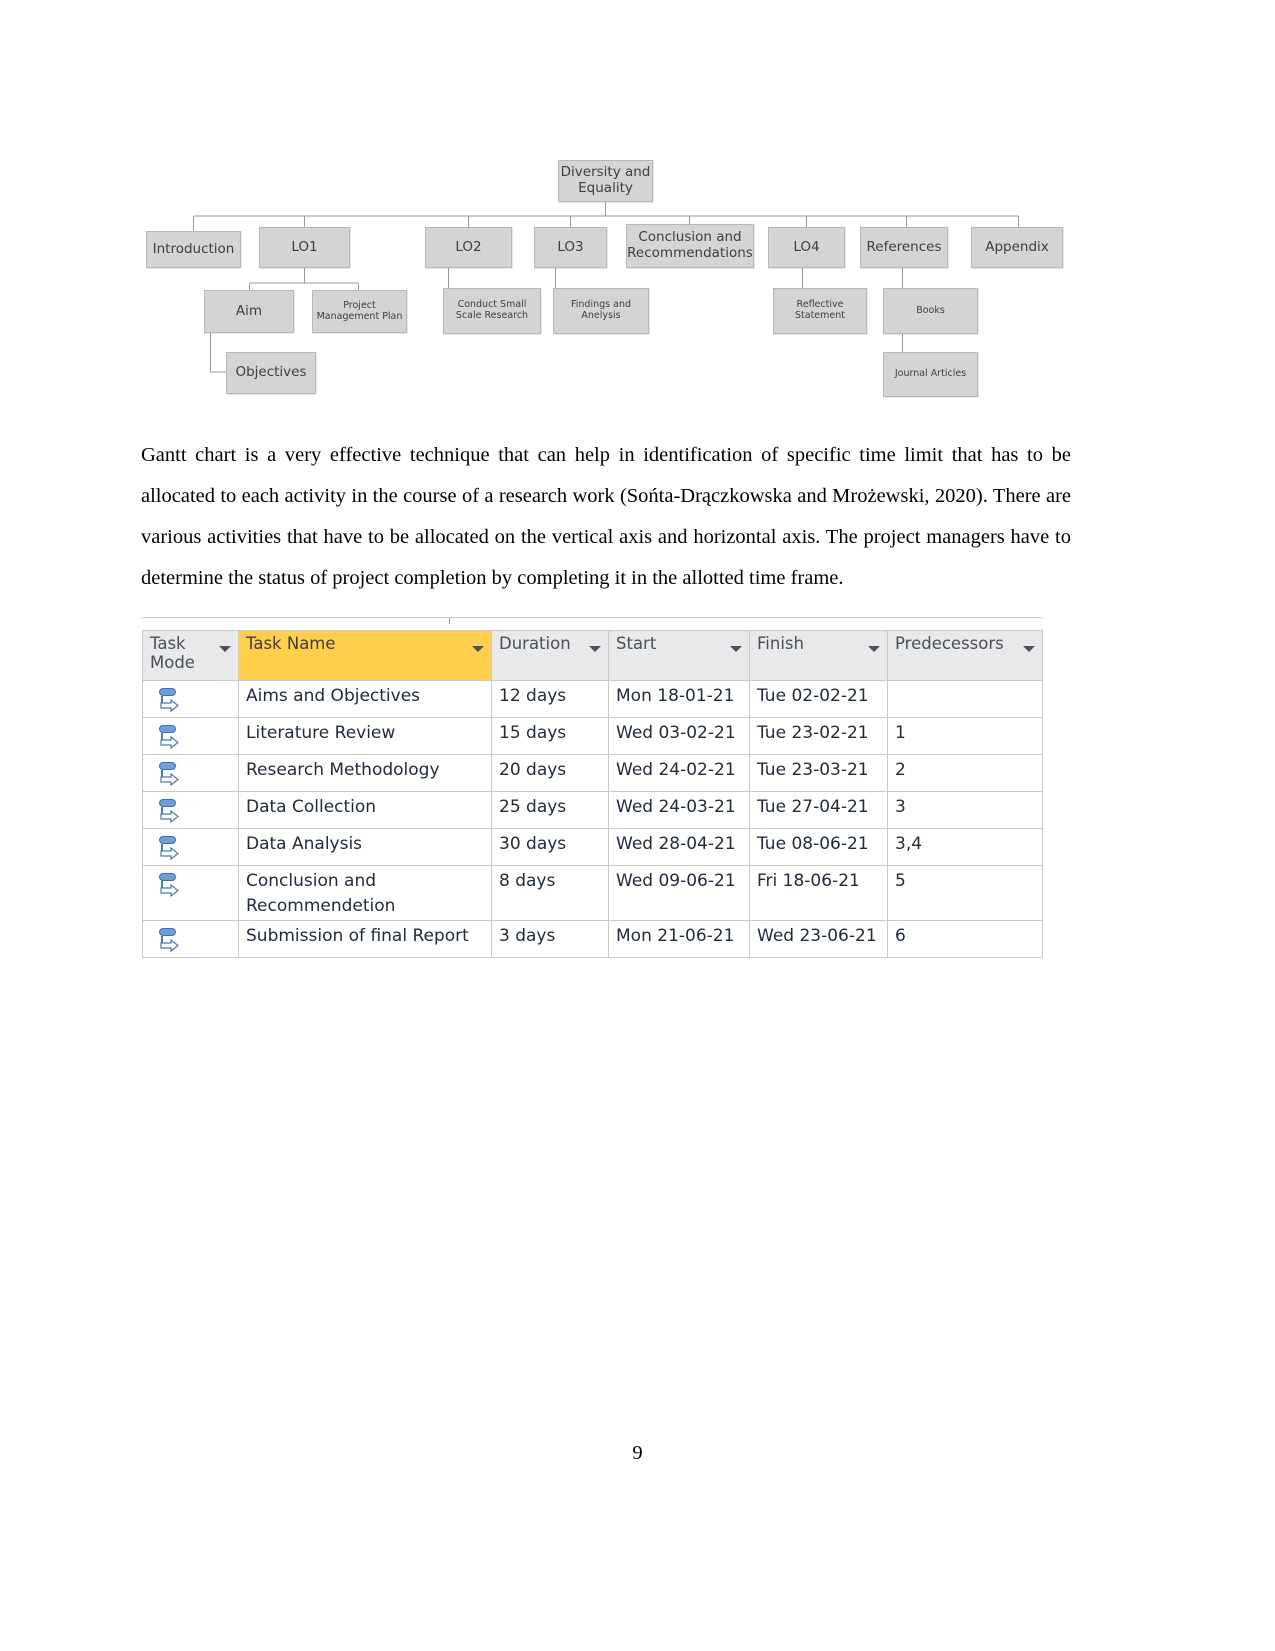 The width and height of the screenshot is (1275, 1651). I want to click on org-node-label: Appendix, so click(1017, 246).